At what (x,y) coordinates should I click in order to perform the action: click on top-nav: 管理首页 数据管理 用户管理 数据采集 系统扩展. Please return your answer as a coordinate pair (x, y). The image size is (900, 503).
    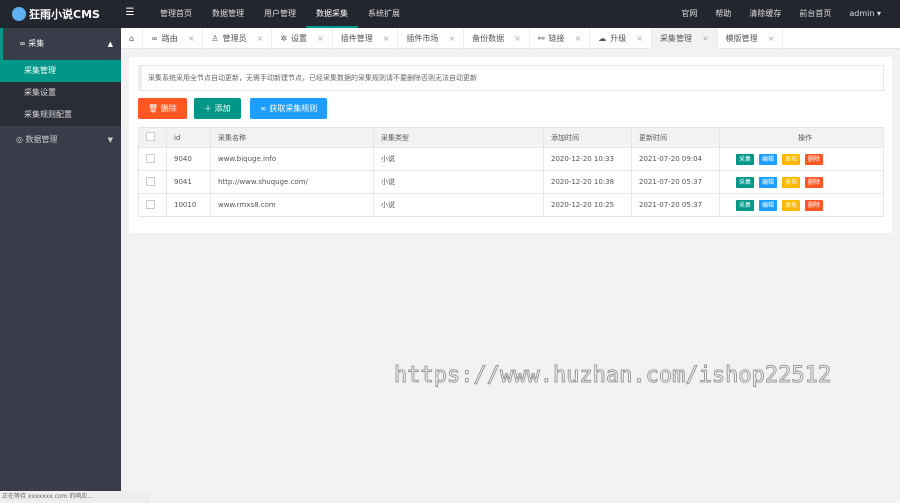
    Looking at the image, I should click on (280, 14).